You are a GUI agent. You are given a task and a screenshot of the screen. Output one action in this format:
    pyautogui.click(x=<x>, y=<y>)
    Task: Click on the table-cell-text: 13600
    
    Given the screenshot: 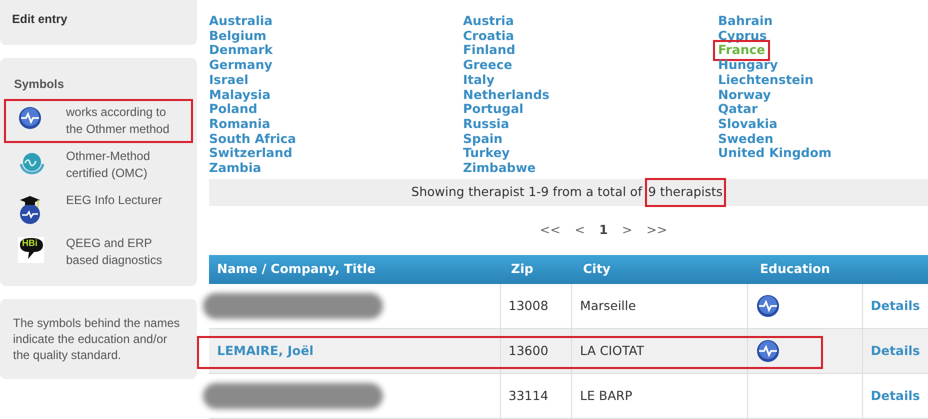 What is the action you would take?
    pyautogui.click(x=528, y=351)
    